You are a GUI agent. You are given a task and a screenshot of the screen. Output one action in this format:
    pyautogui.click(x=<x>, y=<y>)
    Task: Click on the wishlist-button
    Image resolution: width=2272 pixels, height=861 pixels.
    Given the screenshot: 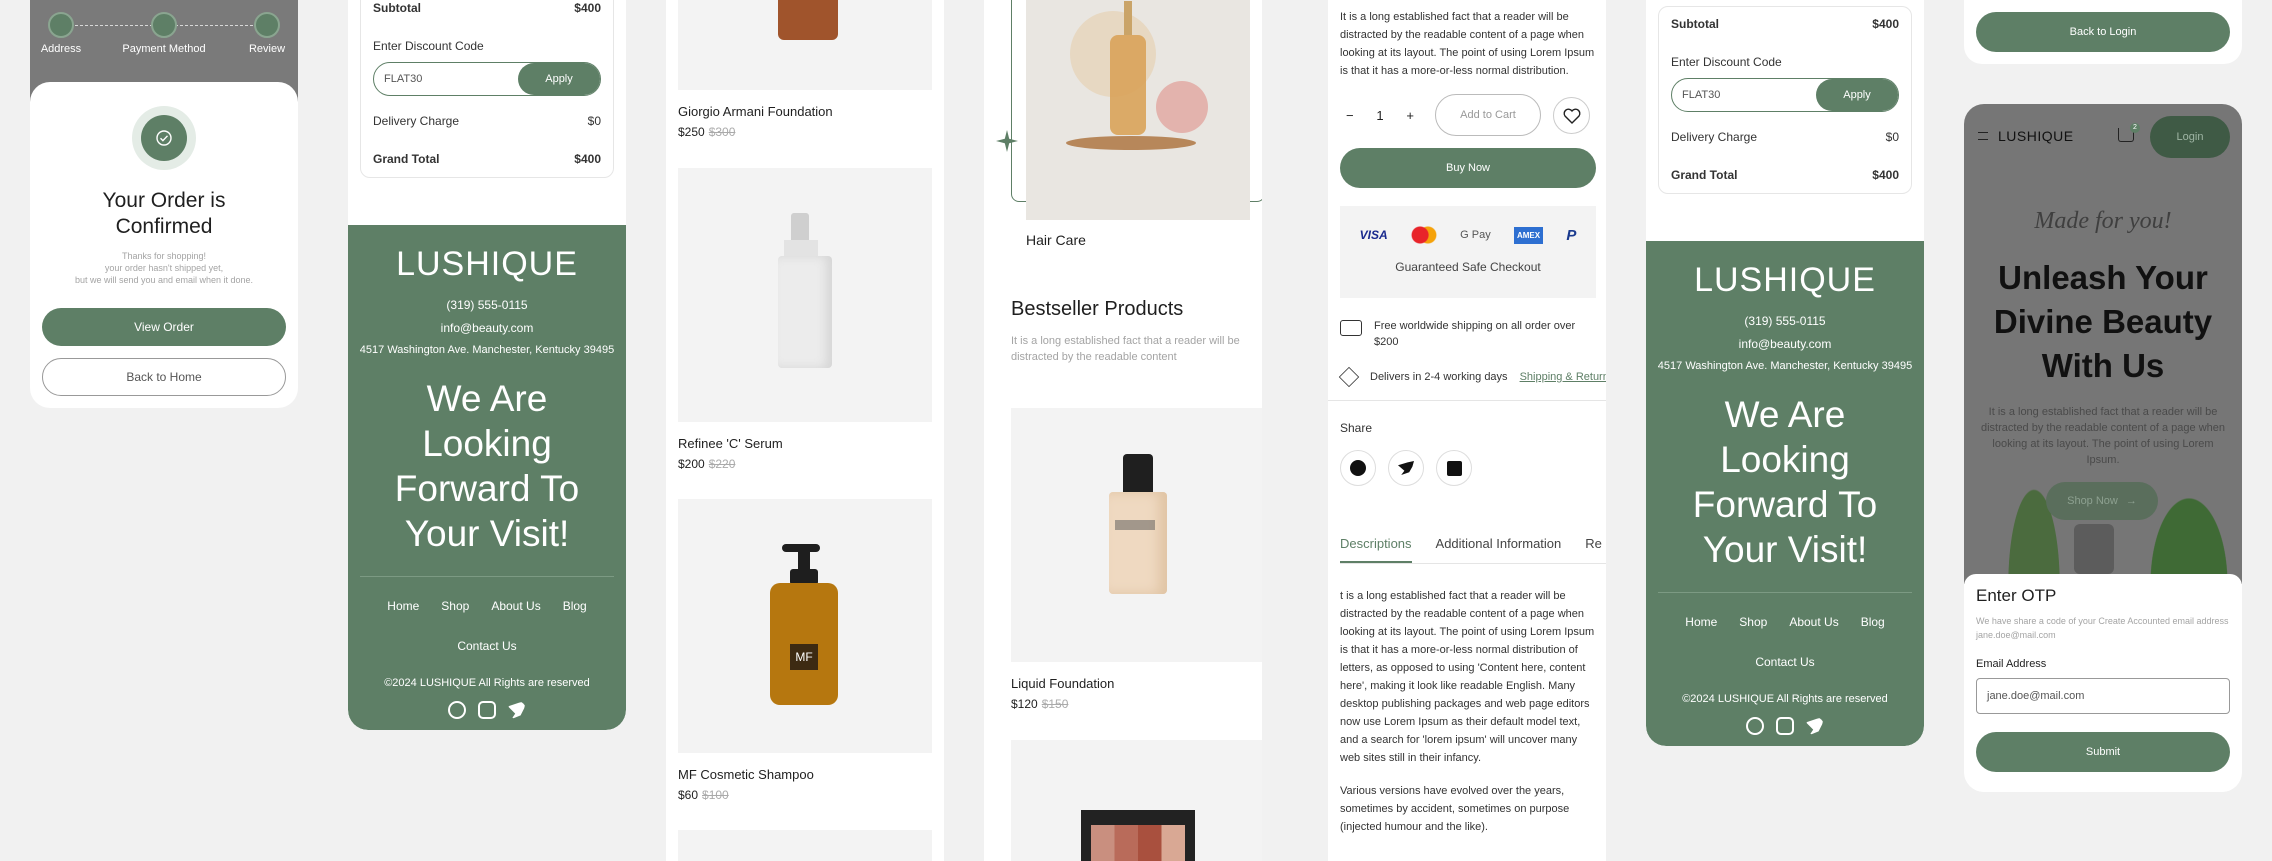 What is the action you would take?
    pyautogui.click(x=1571, y=115)
    